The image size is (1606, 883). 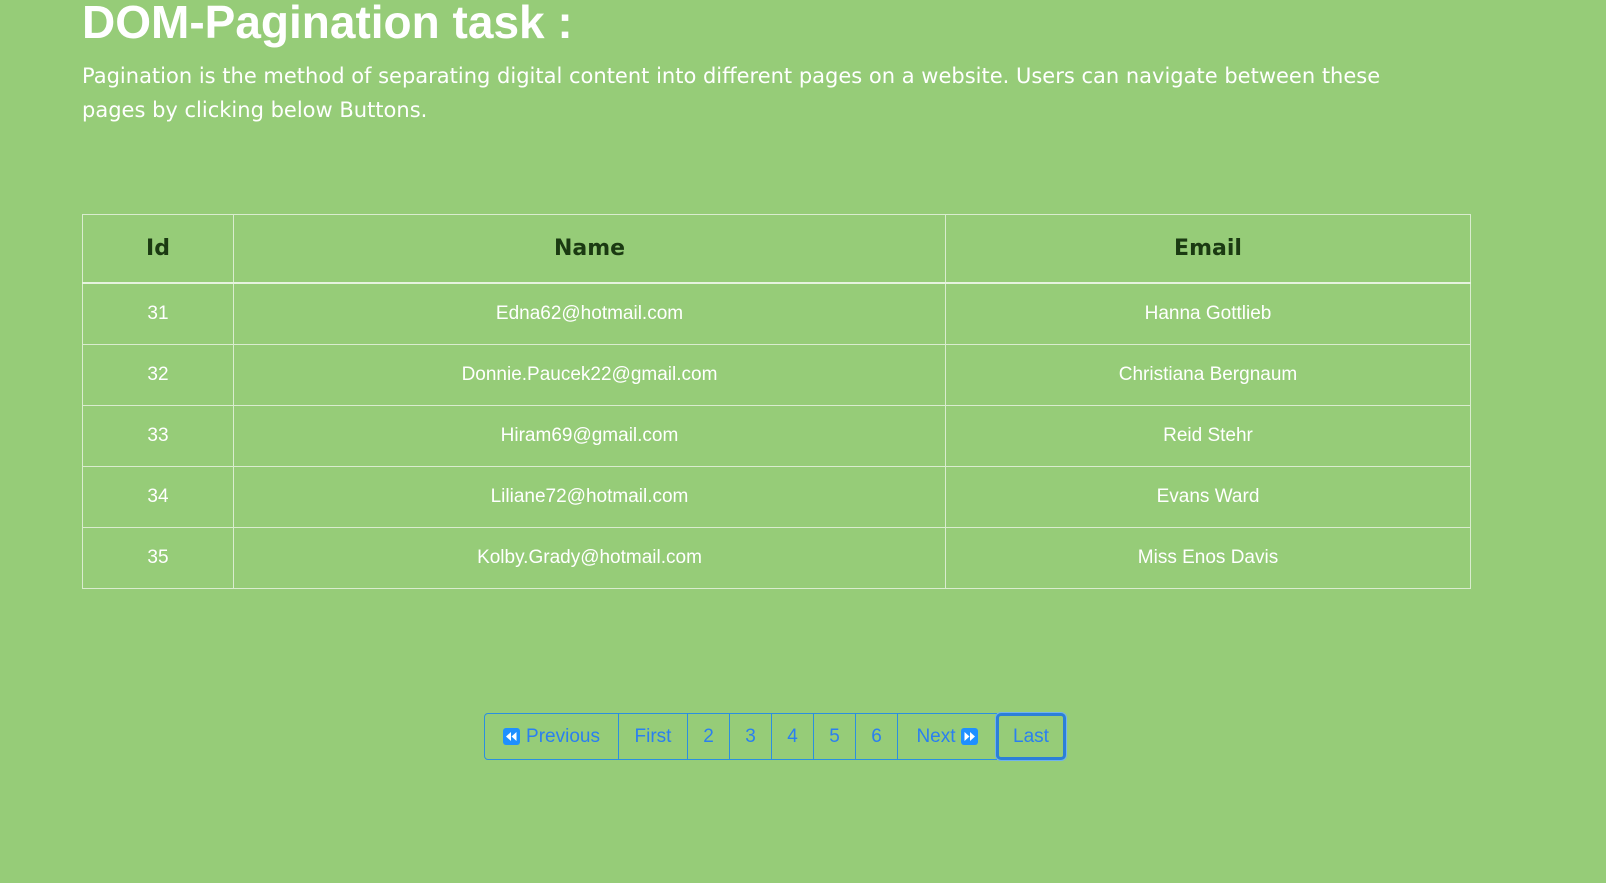 What do you see at coordinates (158, 558) in the screenshot?
I see `cell-id: 35` at bounding box center [158, 558].